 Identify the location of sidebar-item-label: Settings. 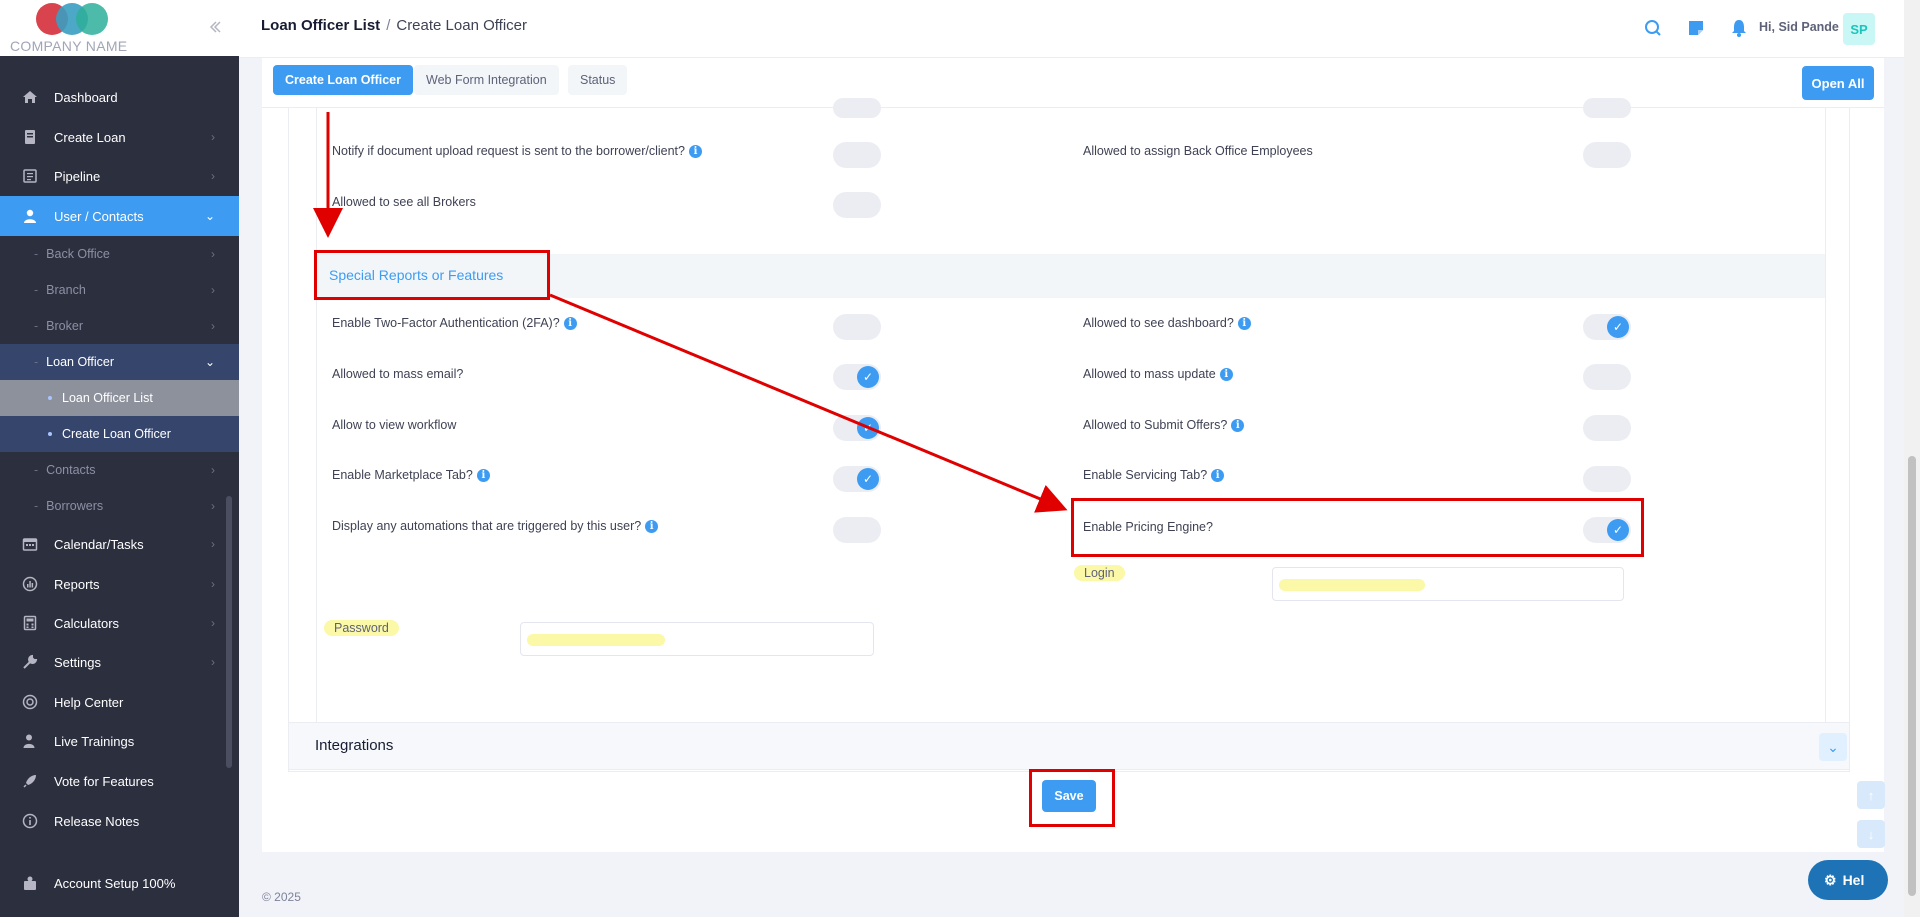
(77, 662).